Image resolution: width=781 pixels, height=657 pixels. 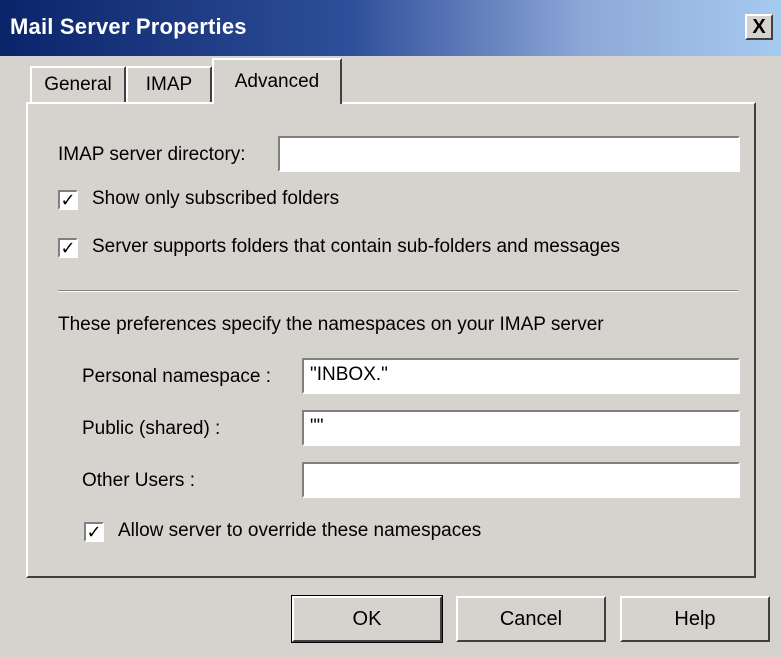 What do you see at coordinates (521, 428) in the screenshot?
I see `public-shared-input: ""` at bounding box center [521, 428].